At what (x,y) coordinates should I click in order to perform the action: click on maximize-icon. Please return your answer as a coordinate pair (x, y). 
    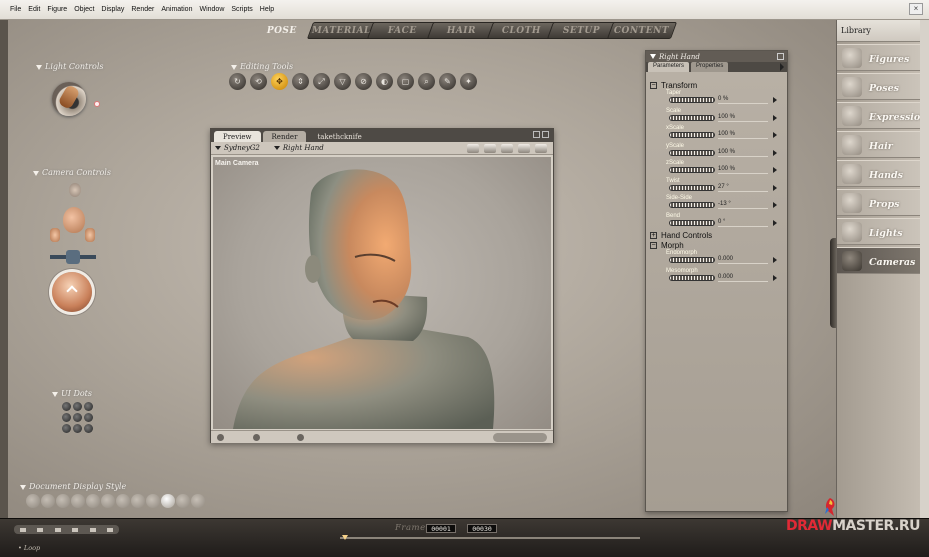
    Looking at the image, I should click on (536, 134).